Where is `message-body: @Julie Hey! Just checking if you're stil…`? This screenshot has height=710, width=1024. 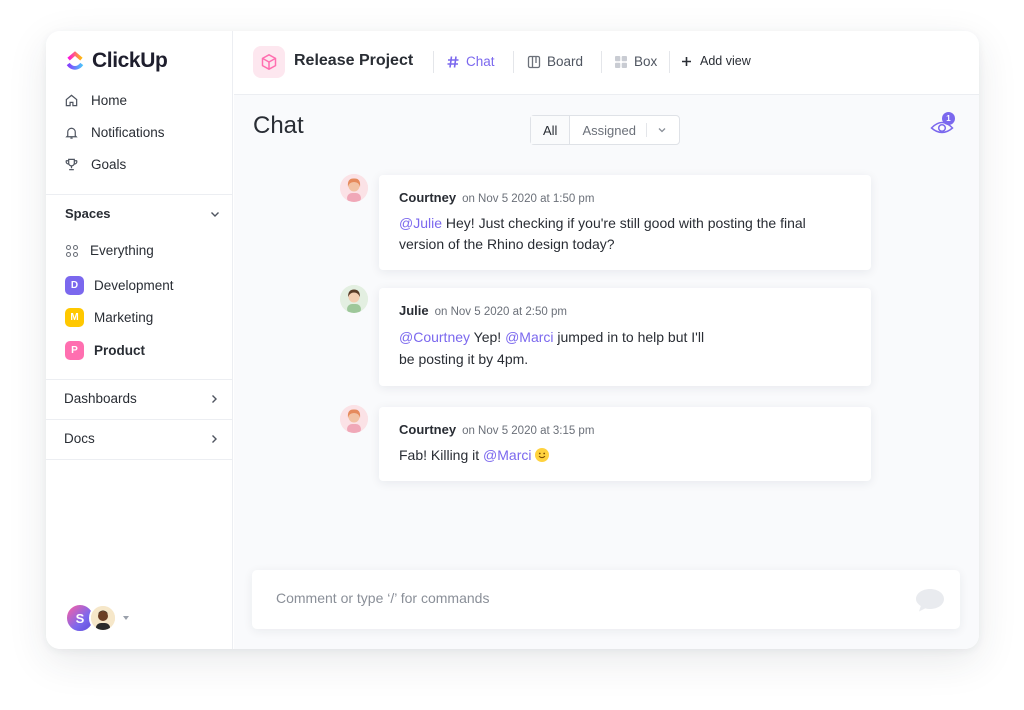 message-body: @Julie Hey! Just checking if you're stil… is located at coordinates (625, 234).